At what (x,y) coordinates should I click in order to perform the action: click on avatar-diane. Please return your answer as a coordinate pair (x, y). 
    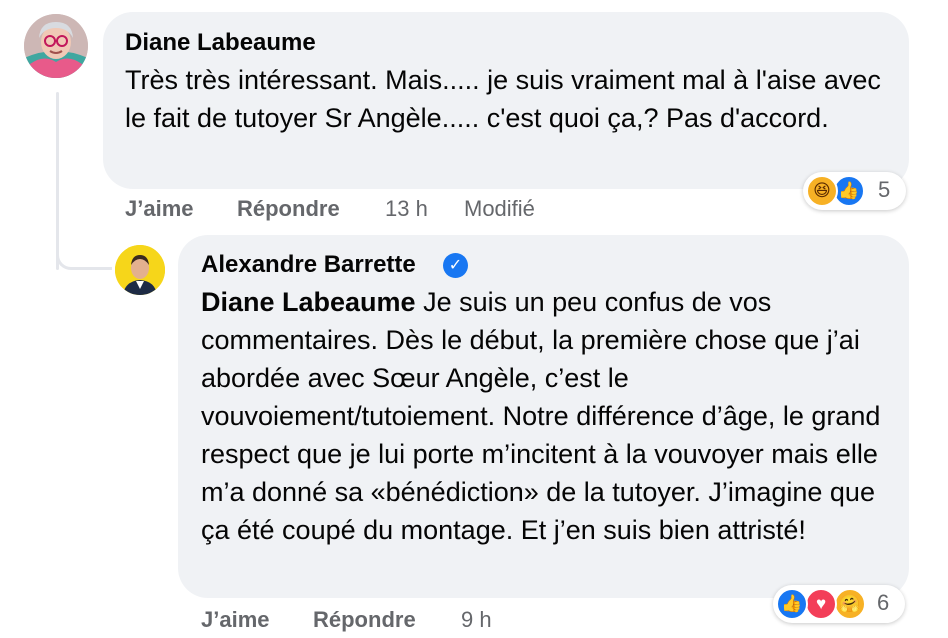
    Looking at the image, I should click on (56, 46).